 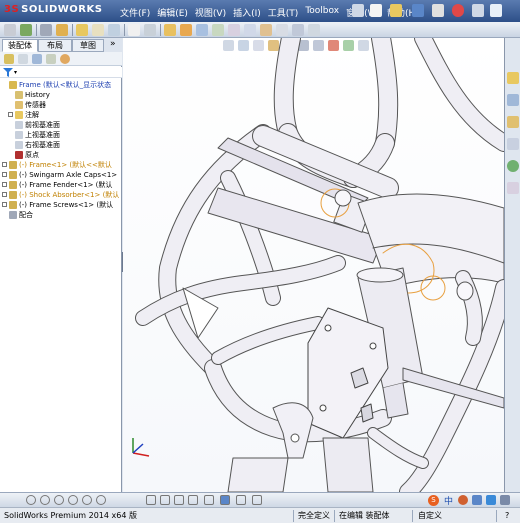 What do you see at coordinates (209, 500) in the screenshot?
I see `fillet-icon` at bounding box center [209, 500].